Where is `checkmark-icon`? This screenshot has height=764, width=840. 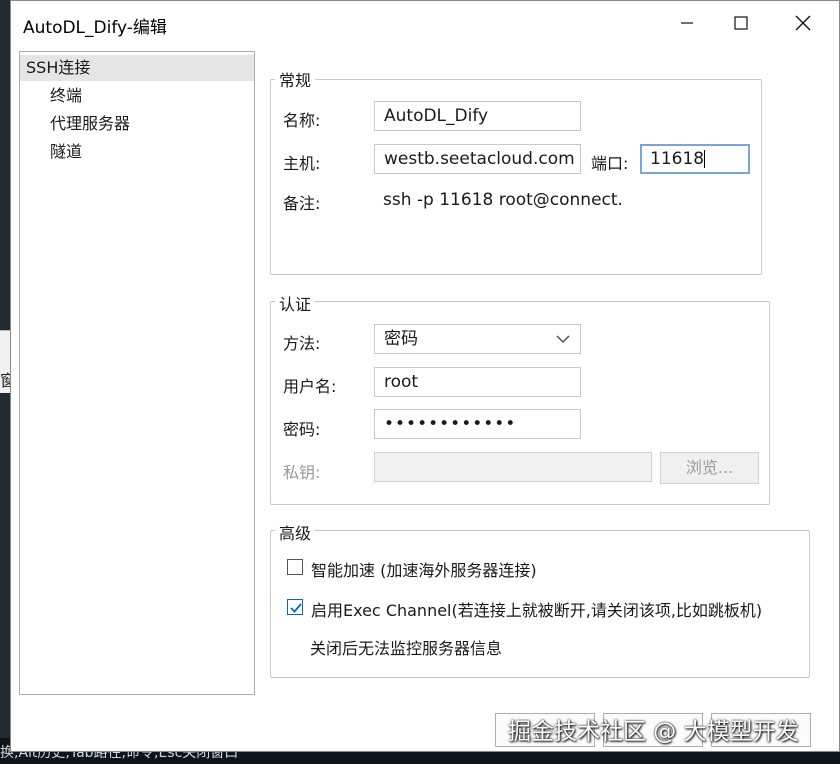
checkmark-icon is located at coordinates (296, 608).